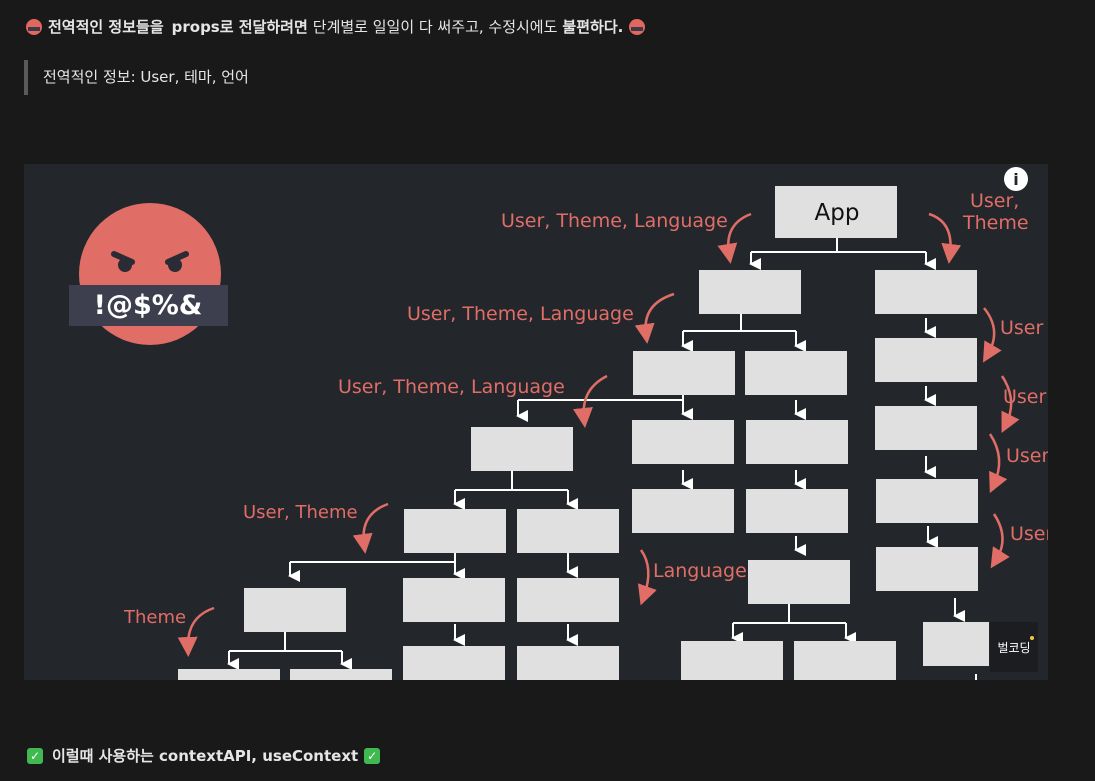 The height and width of the screenshot is (781, 1095). What do you see at coordinates (700, 571) in the screenshot?
I see `label-l6: Language` at bounding box center [700, 571].